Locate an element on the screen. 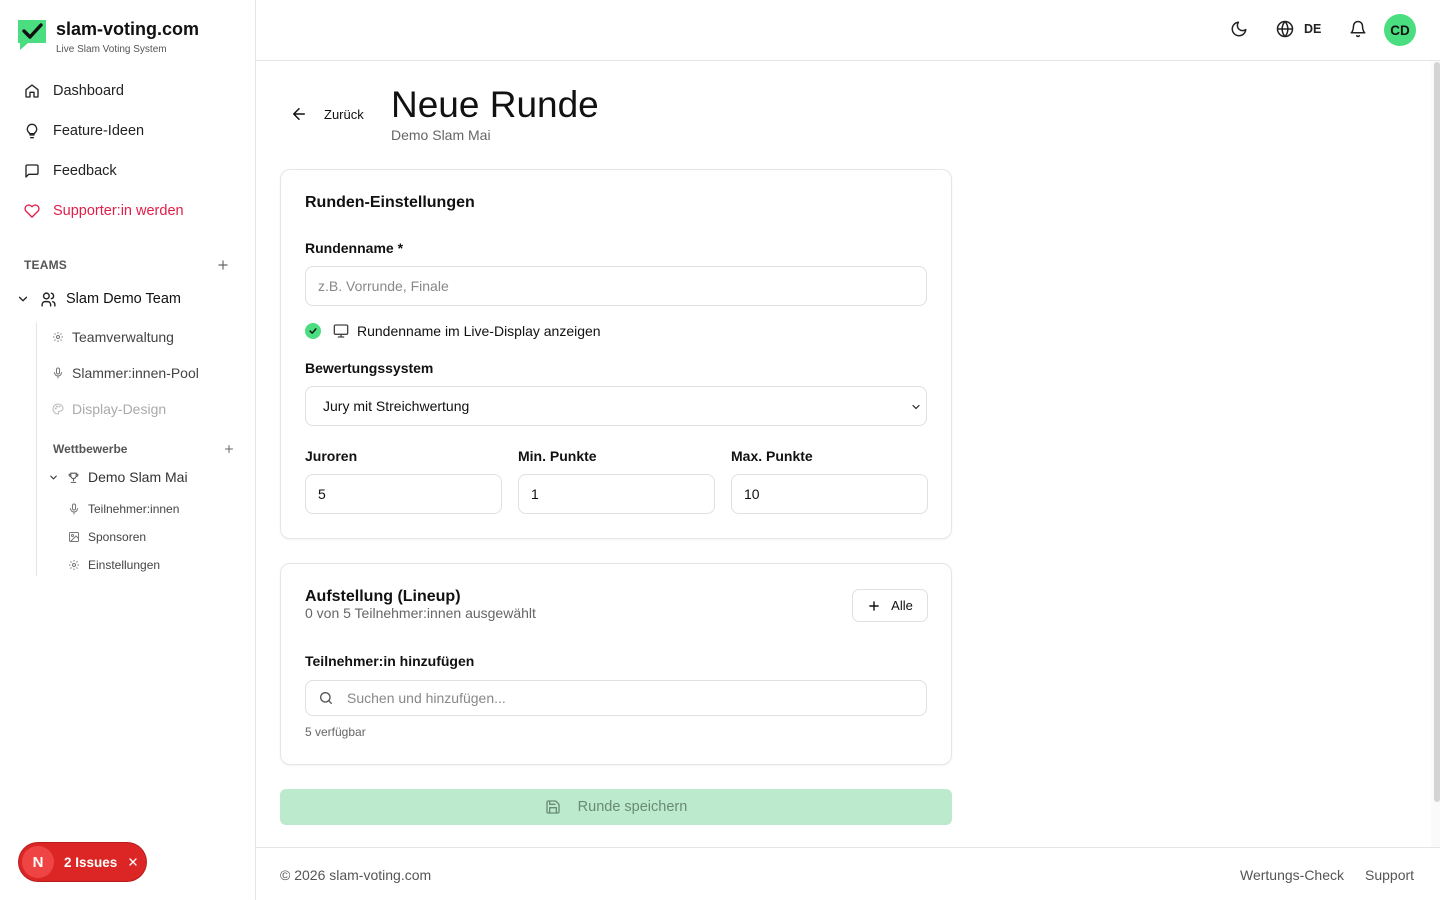 This screenshot has width=1440, height=900. top-bar is located at coordinates (848, 30).